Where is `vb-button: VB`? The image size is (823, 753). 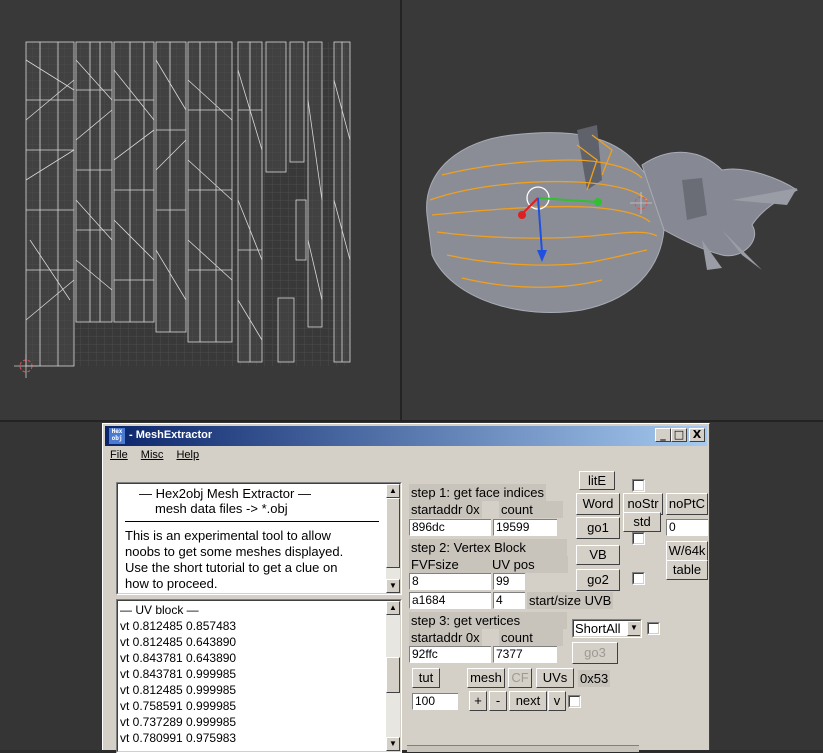 vb-button: VB is located at coordinates (598, 555).